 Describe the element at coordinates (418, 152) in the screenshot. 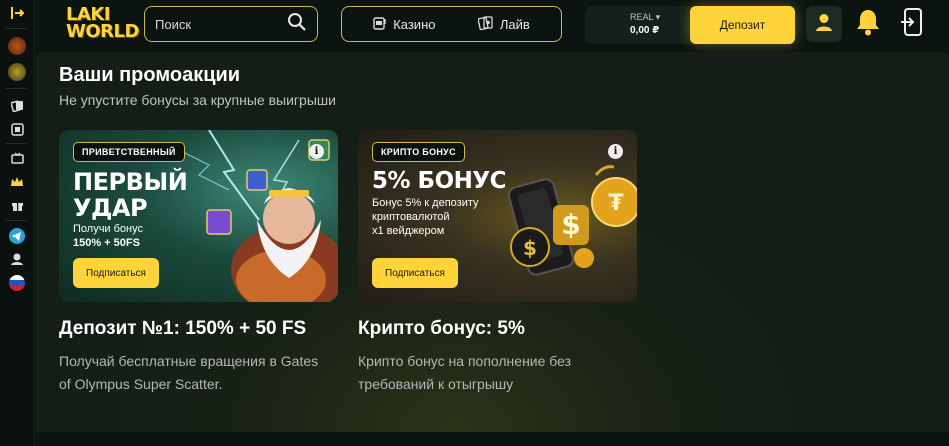

I see `promo-badge: КРИПТО БОНУС` at that location.